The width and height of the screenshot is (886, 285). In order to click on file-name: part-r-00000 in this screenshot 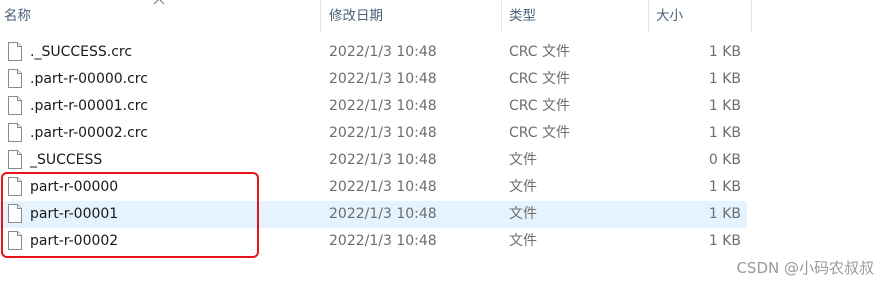, I will do `click(74, 187)`.